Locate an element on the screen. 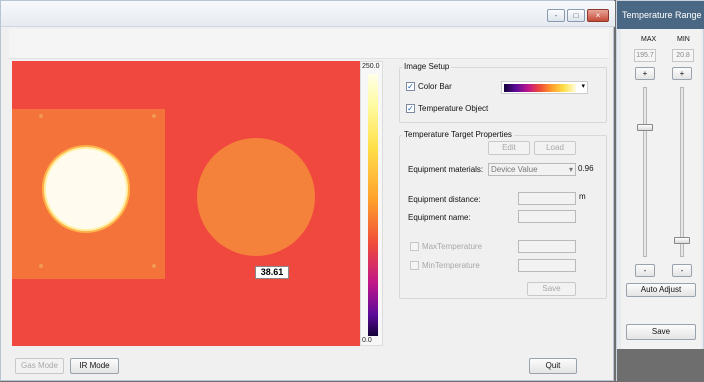 The image size is (704, 382). gas-mode-button: Gas Mode is located at coordinates (39, 366).